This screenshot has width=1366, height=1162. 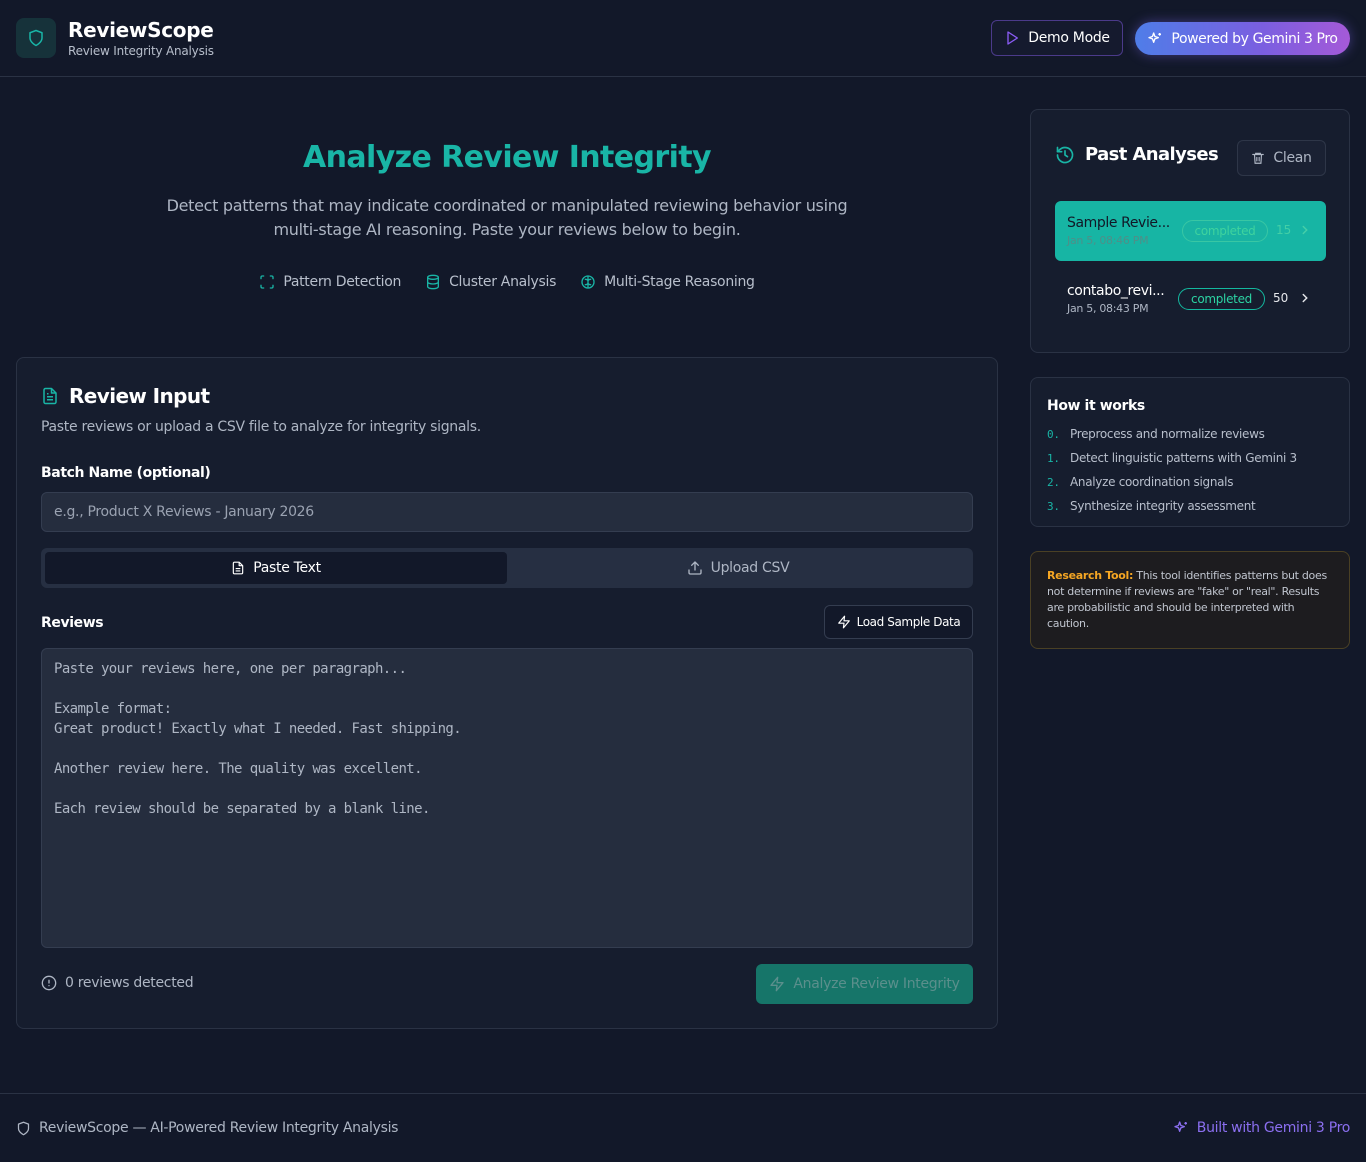 I want to click on step-text: Preprocess and normalize reviews, so click(x=1167, y=434).